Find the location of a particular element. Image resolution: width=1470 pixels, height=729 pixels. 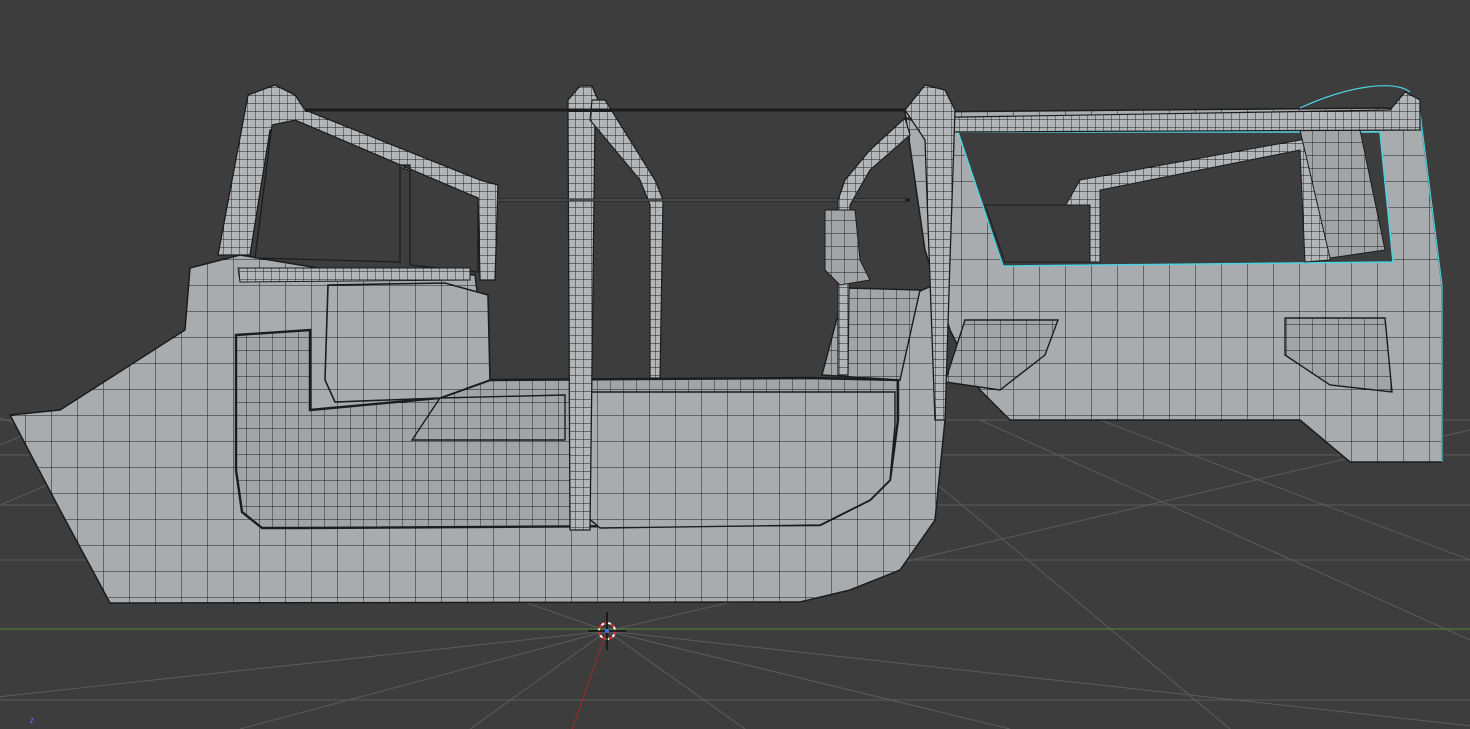

3d-cursor-icon is located at coordinates (607, 631).